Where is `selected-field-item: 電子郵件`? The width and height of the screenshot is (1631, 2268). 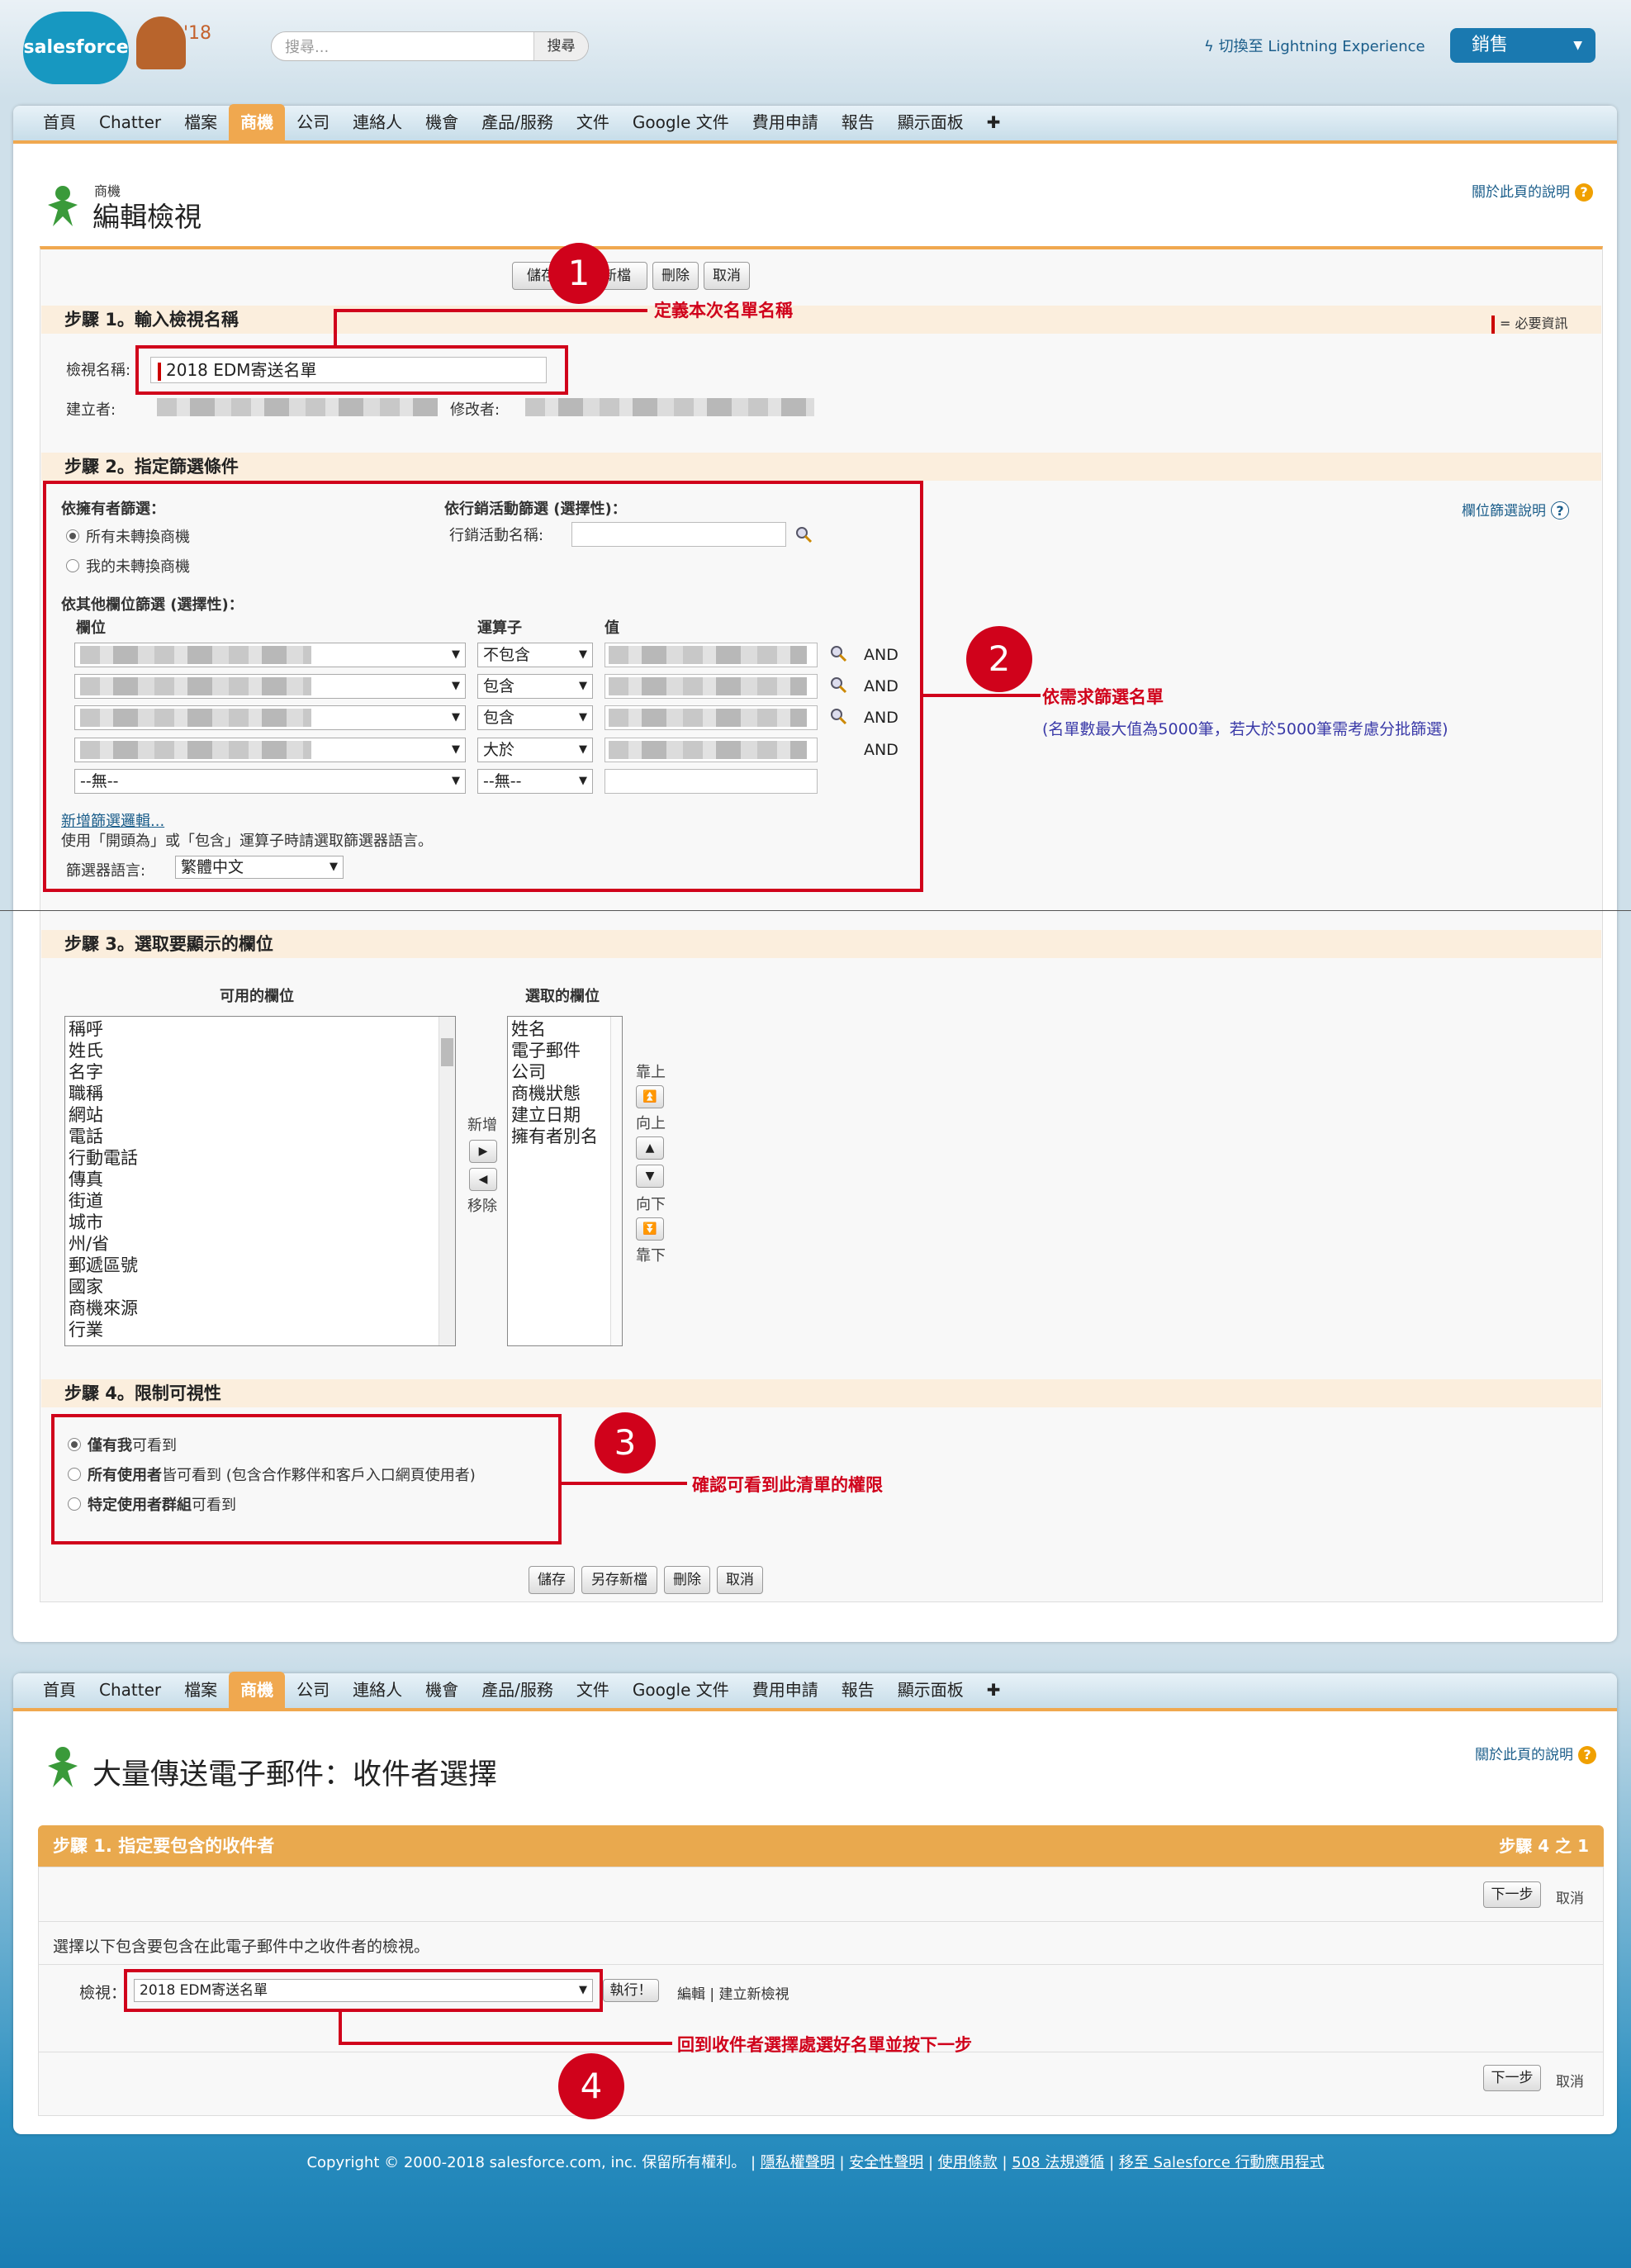 selected-field-item: 電子郵件 is located at coordinates (565, 1050).